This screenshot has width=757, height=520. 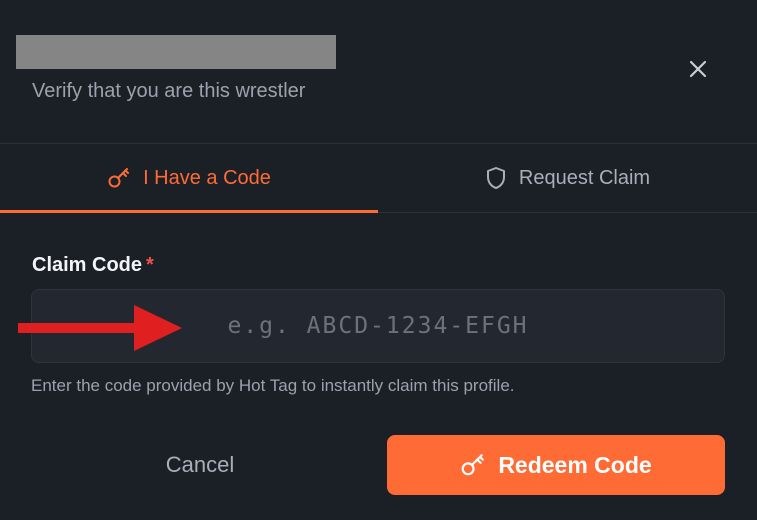 I want to click on close-icon, so click(x=698, y=69).